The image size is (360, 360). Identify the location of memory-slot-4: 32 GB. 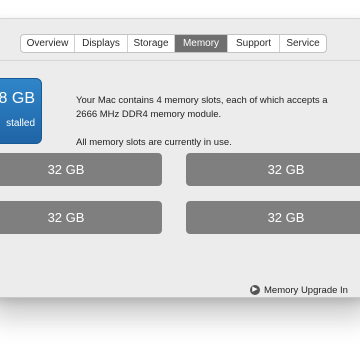
(273, 217).